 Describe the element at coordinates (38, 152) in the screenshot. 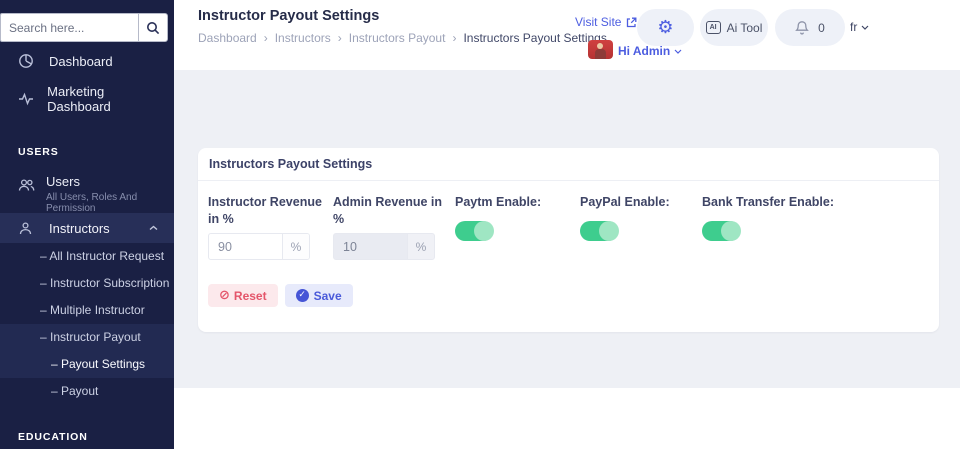

I see `sidebar-section-users: USERS` at that location.